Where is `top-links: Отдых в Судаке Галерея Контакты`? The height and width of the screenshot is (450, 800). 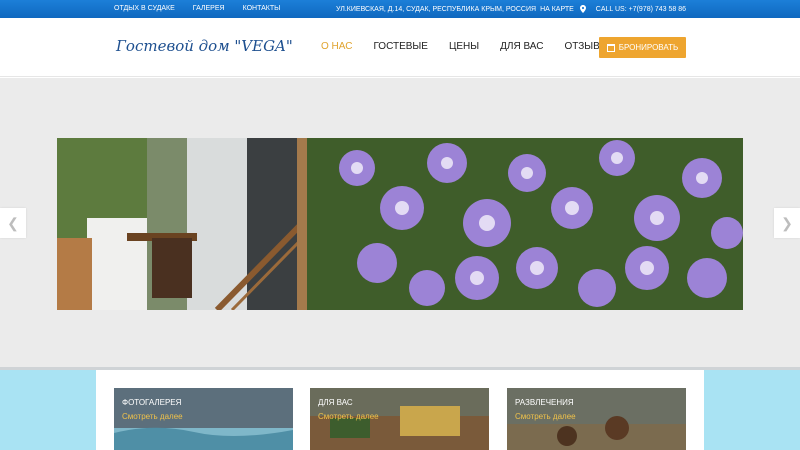
top-links: Отдых в Судаке Галерея Контакты is located at coordinates (197, 8).